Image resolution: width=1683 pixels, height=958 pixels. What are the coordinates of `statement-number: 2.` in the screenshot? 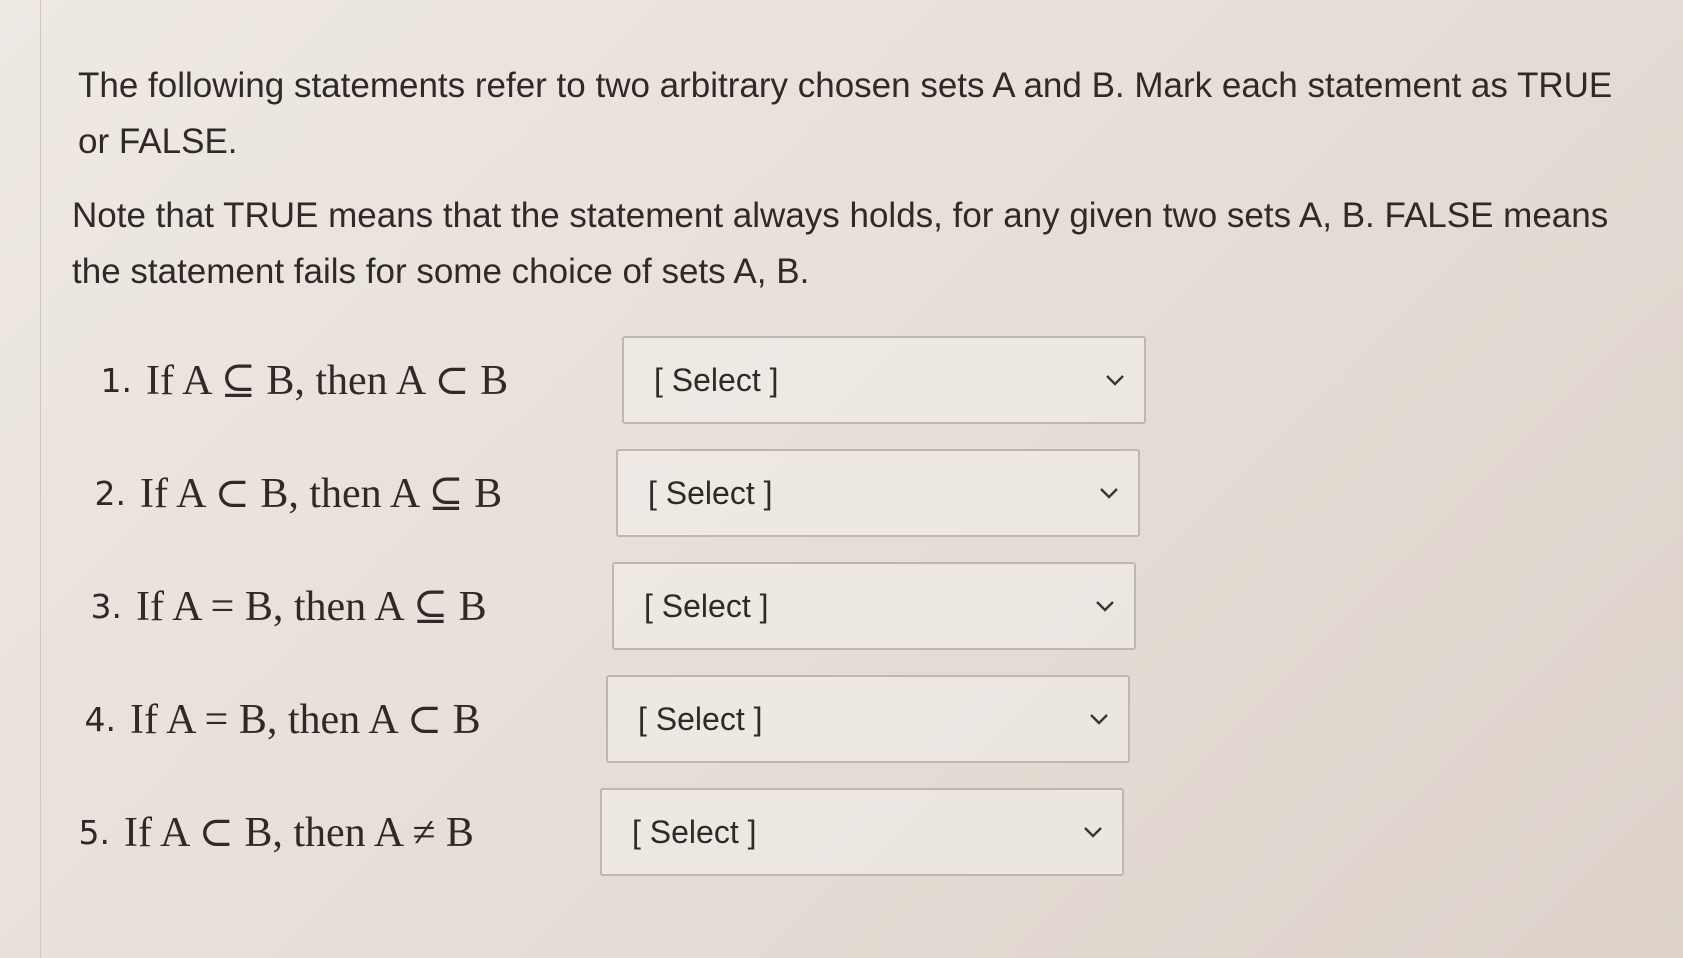 It's located at (110, 493).